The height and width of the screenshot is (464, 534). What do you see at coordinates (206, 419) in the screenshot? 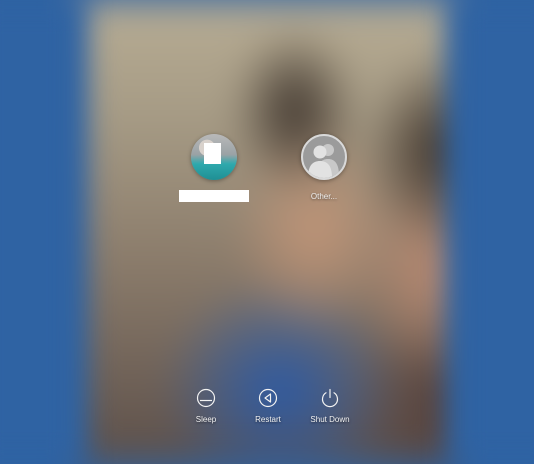
I see `sleep-label: Sleep` at bounding box center [206, 419].